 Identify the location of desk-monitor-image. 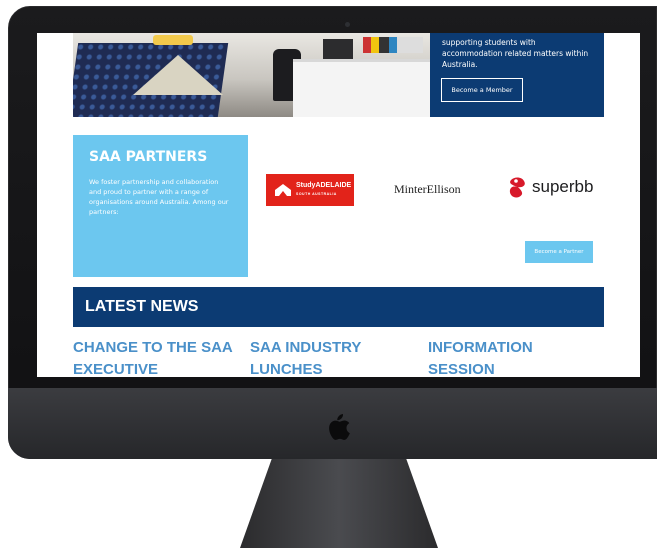
(338, 49).